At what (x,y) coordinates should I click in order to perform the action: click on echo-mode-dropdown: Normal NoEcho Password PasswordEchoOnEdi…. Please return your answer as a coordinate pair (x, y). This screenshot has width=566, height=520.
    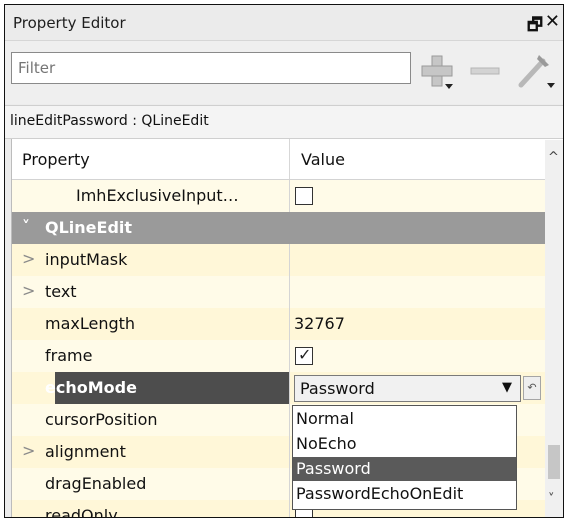
    Looking at the image, I should click on (404, 457).